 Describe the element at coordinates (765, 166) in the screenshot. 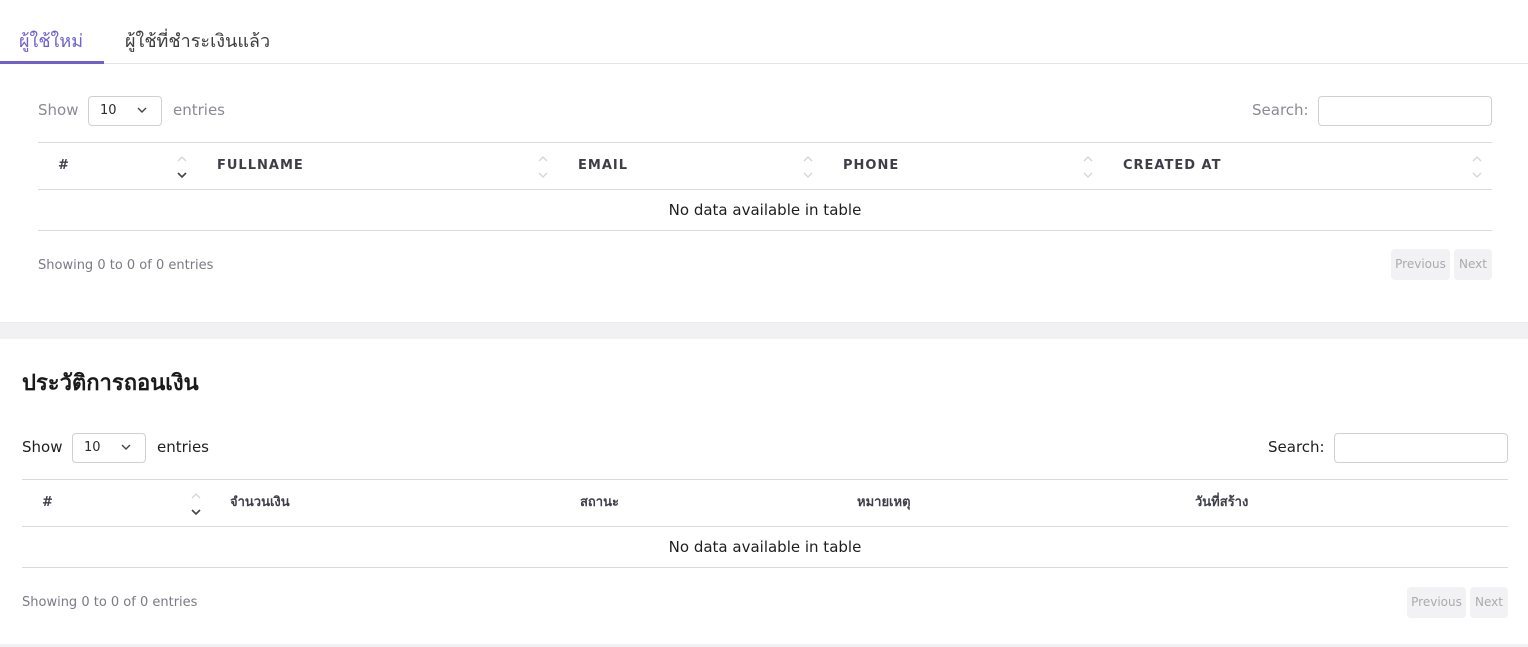

I see `table-header: # FULLNAME EMAIL PHONE CREATED AT` at that location.